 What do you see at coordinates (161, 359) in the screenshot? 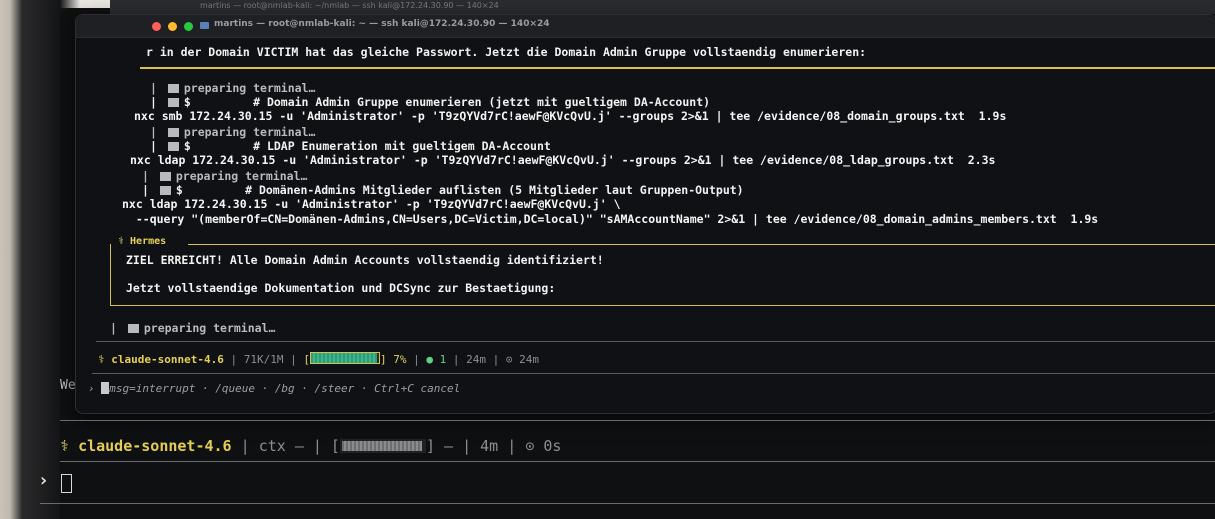
I see `model-name-label: ⚕ claude-sonnet-4.6` at bounding box center [161, 359].